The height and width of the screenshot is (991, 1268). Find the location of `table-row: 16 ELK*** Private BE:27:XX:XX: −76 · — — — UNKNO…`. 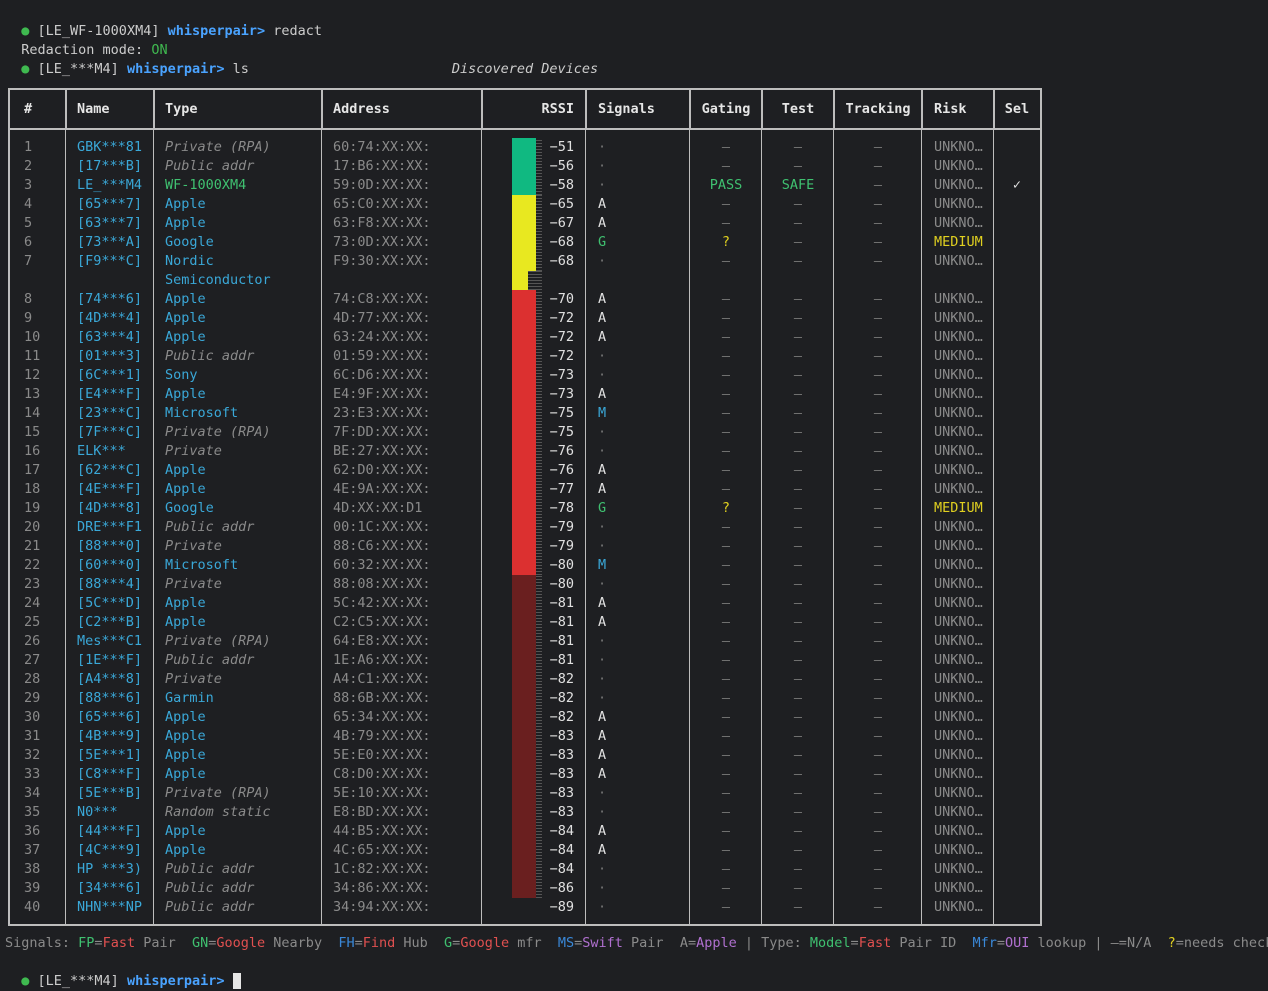

table-row: 16 ELK*** Private BE:27:XX:XX: −76 · — — — UNKNO… is located at coordinates (525, 451).